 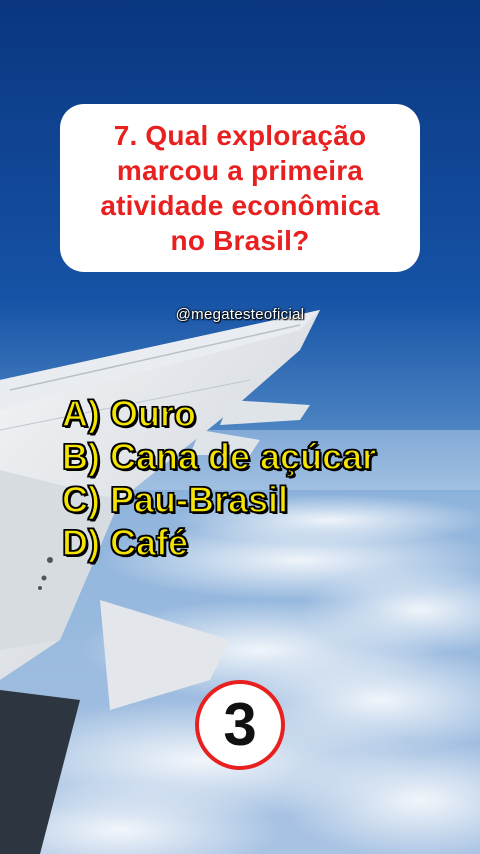 What do you see at coordinates (261, 413) in the screenshot?
I see `option-a: A) Ouro` at bounding box center [261, 413].